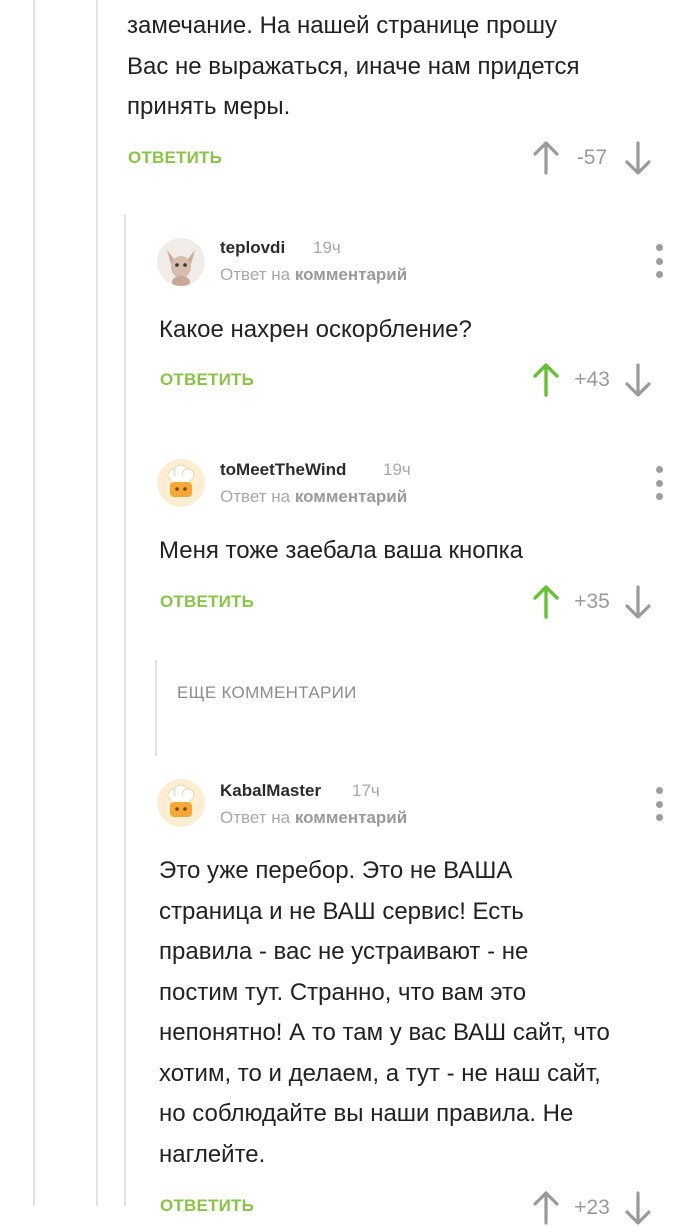 The image size is (700, 1226). I want to click on vote-controls: +23, so click(592, 1208).